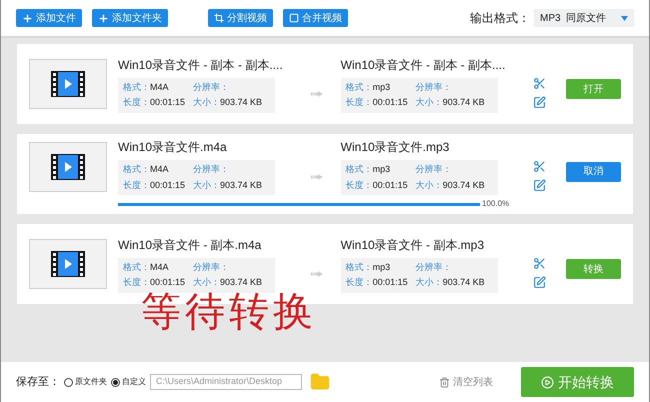  I want to click on action-button: 取消, so click(593, 172).